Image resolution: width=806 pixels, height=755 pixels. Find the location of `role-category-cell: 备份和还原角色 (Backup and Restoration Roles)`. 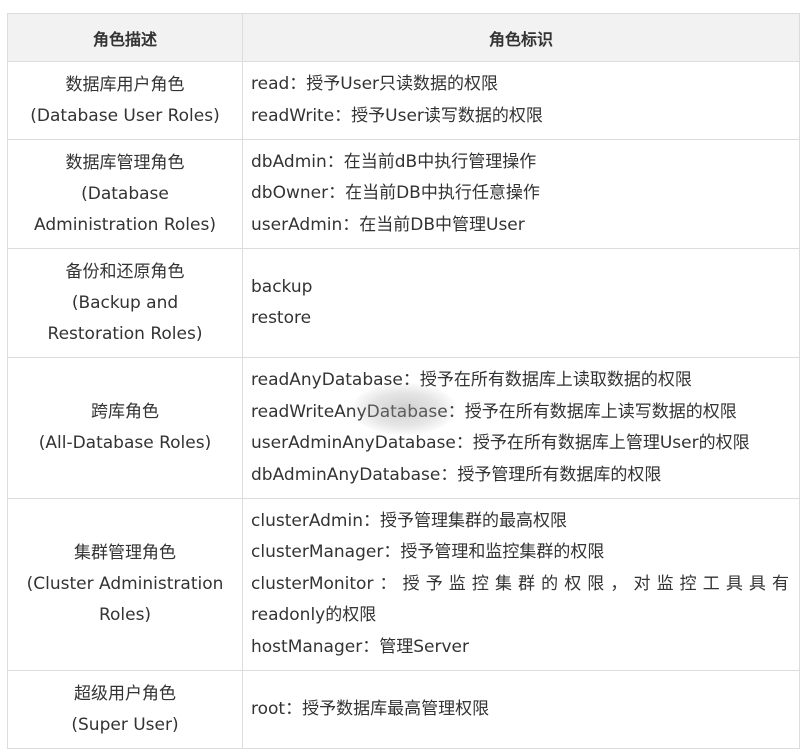

role-category-cell: 备份和还原角色 (Backup and Restoration Roles) is located at coordinates (125, 303).